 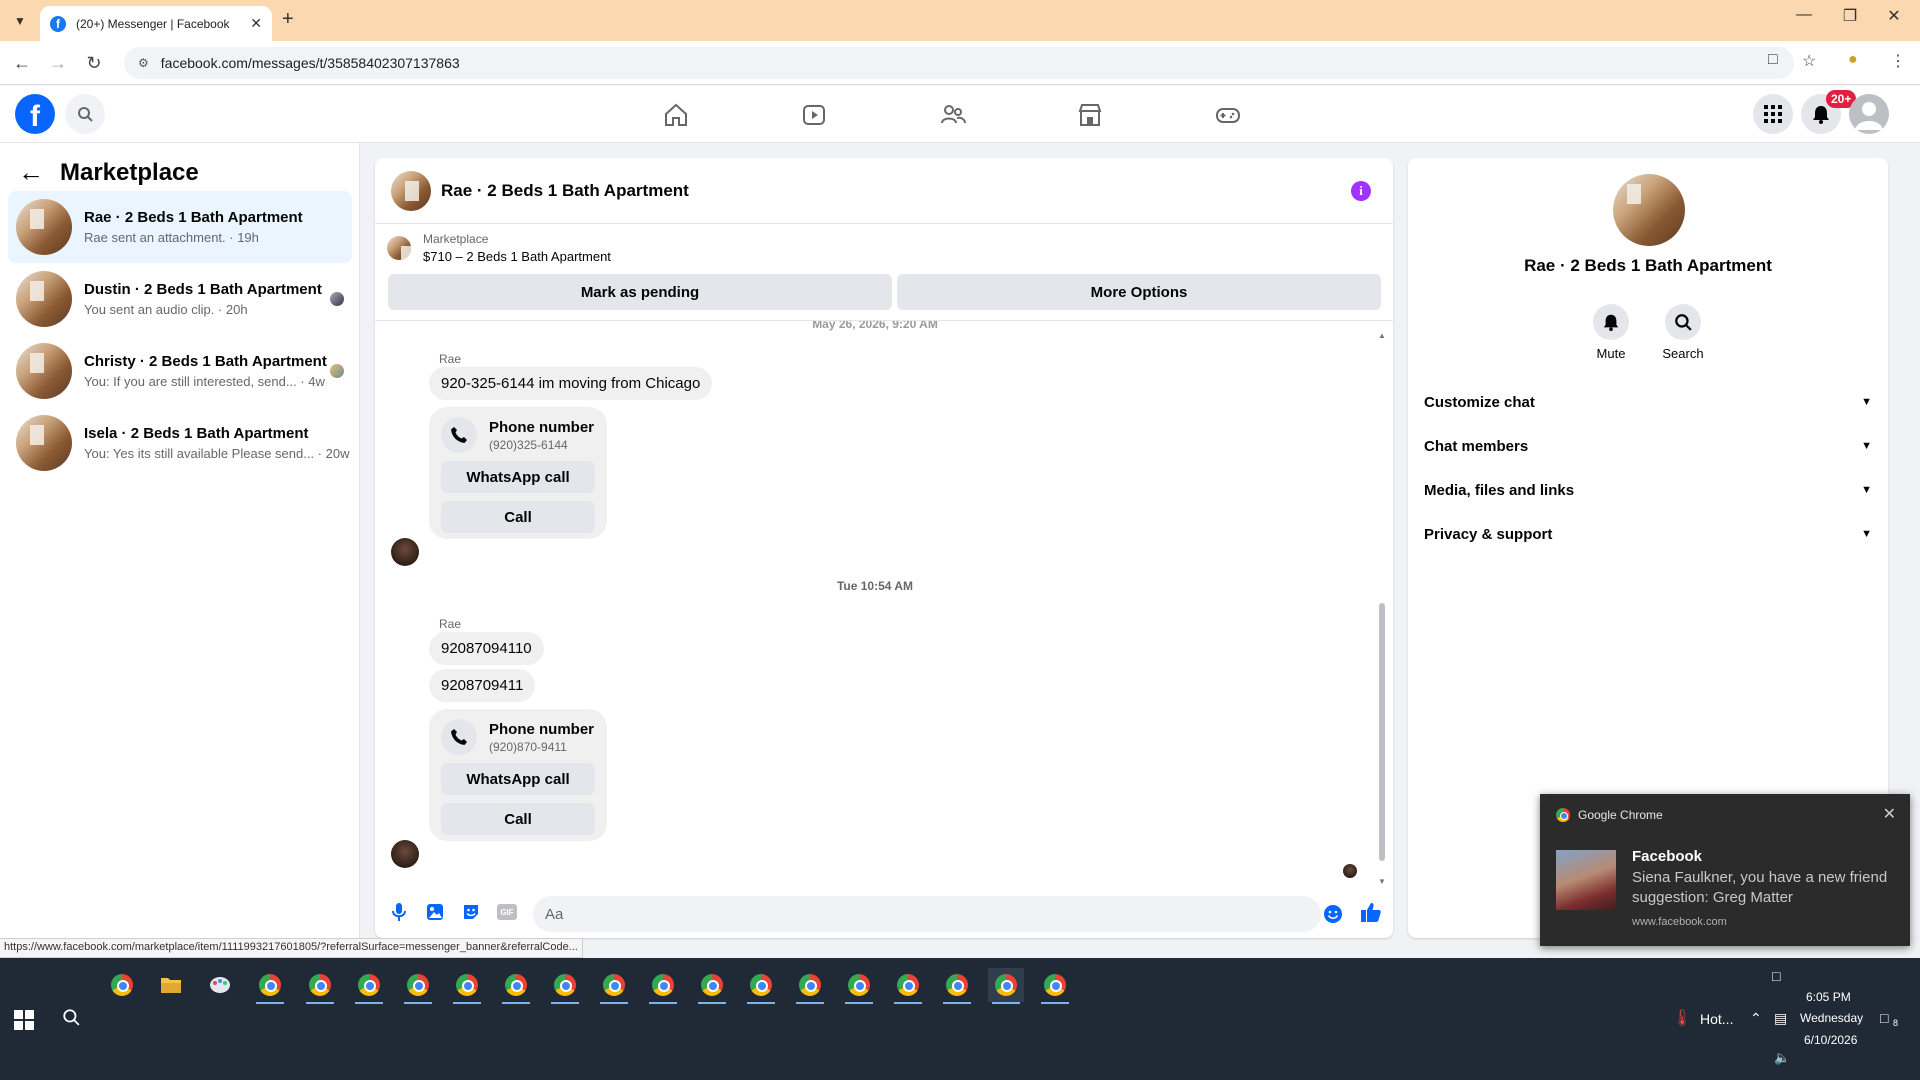 What do you see at coordinates (1648, 534) in the screenshot?
I see `privacy-support-row: Privacy & support ▼` at bounding box center [1648, 534].